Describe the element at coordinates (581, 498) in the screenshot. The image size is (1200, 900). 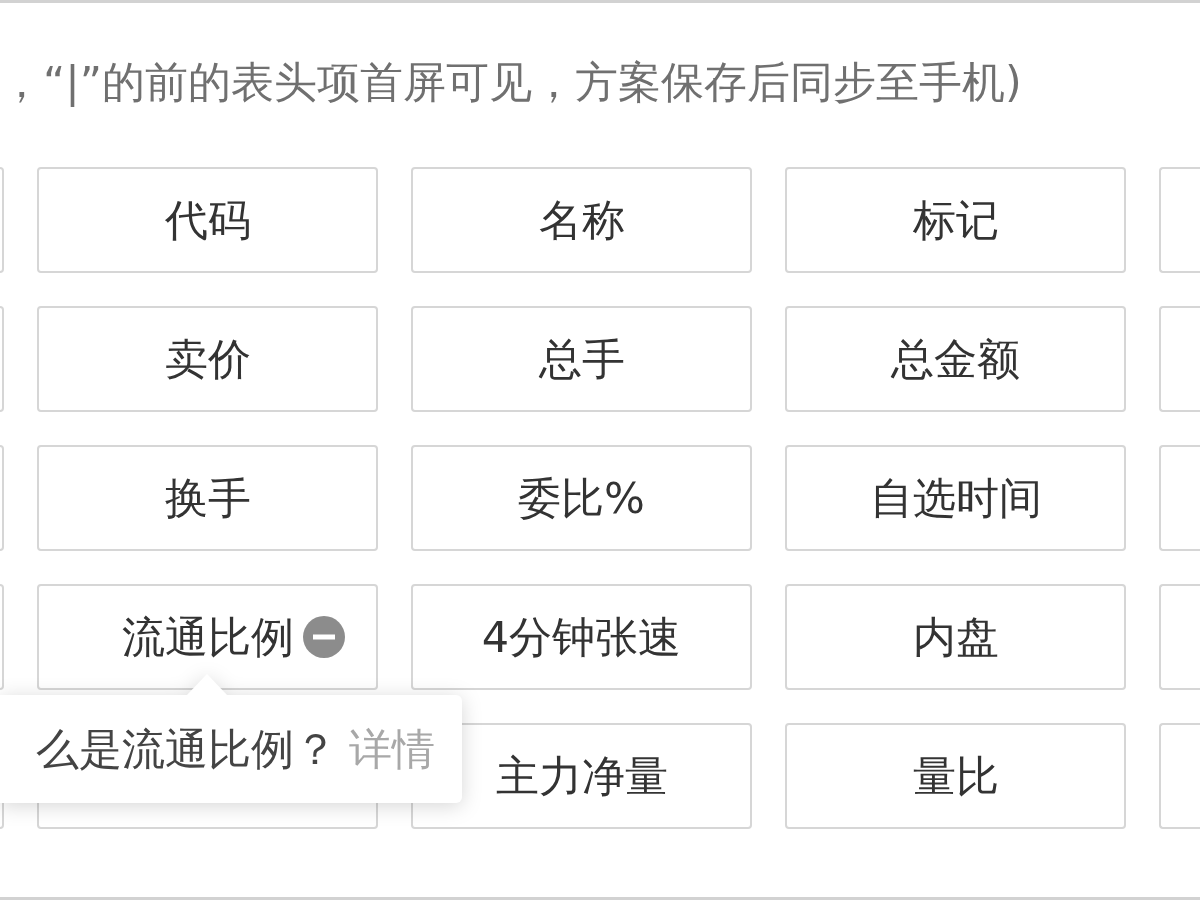
I see `column-option: 委比%` at that location.